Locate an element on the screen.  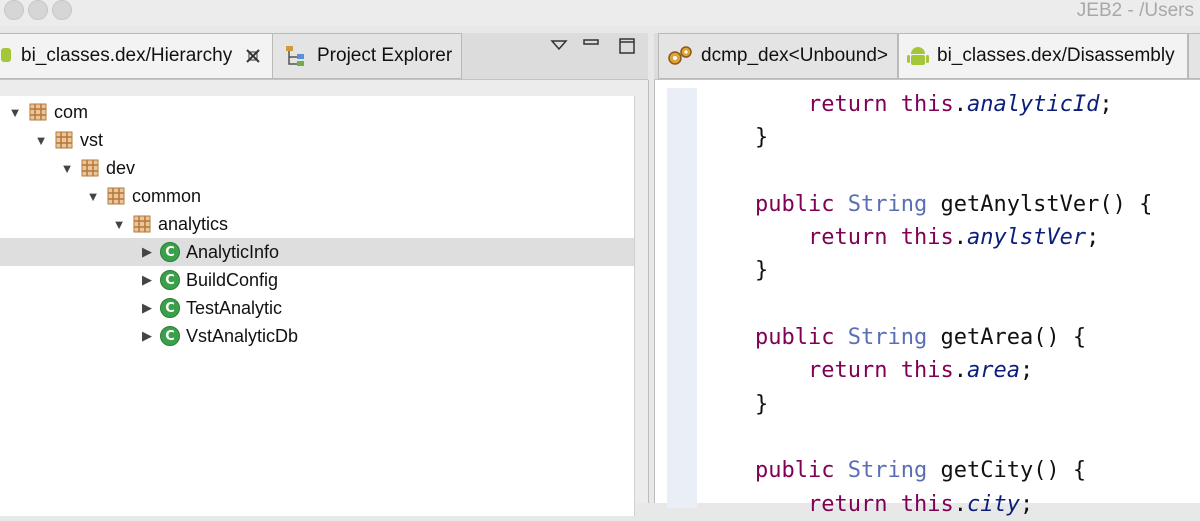
project-tree-icon is located at coordinates (297, 56).